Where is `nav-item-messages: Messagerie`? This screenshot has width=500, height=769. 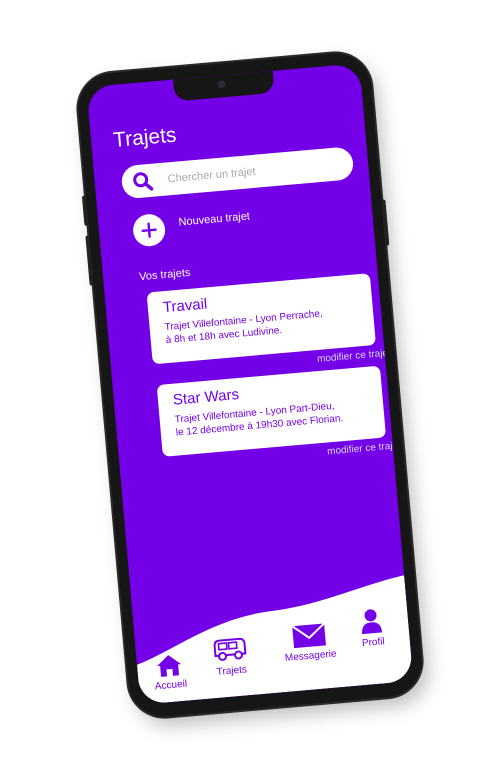
nav-item-messages: Messagerie is located at coordinates (309, 643).